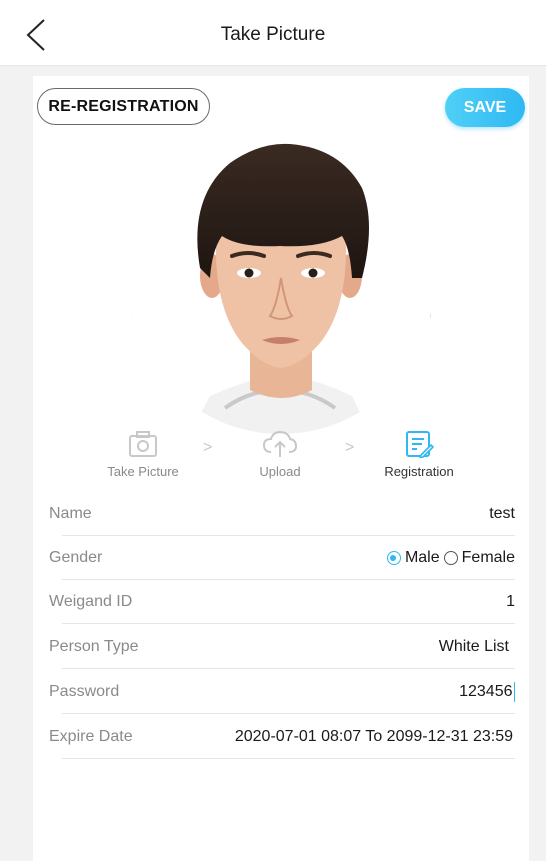 The image size is (546, 861). I want to click on radio-selected-icon, so click(393, 558).